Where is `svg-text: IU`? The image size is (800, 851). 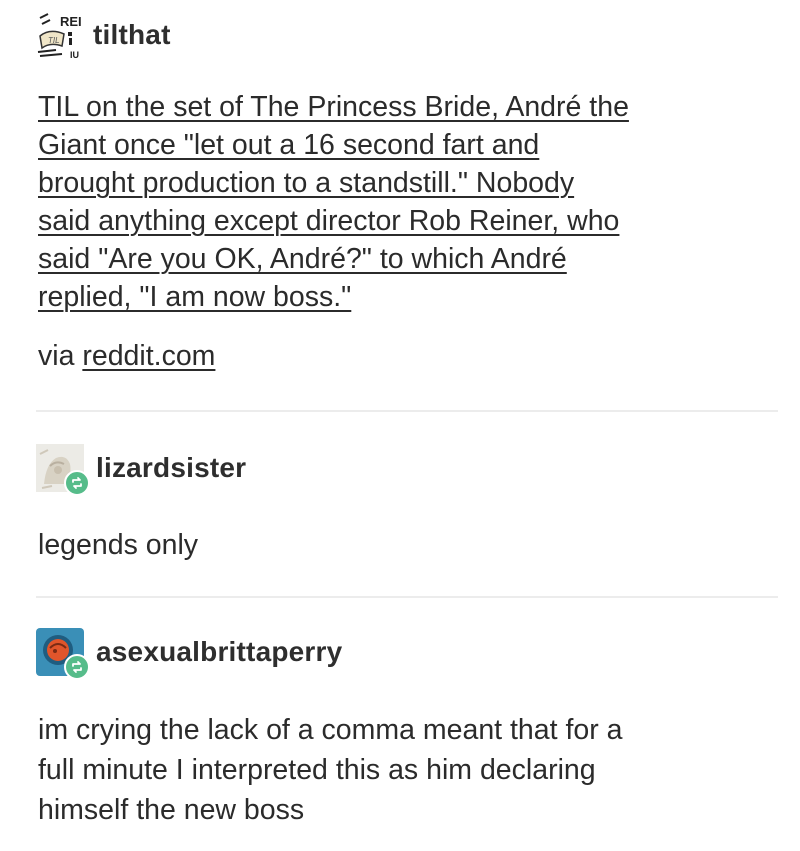 svg-text: IU is located at coordinates (74, 55).